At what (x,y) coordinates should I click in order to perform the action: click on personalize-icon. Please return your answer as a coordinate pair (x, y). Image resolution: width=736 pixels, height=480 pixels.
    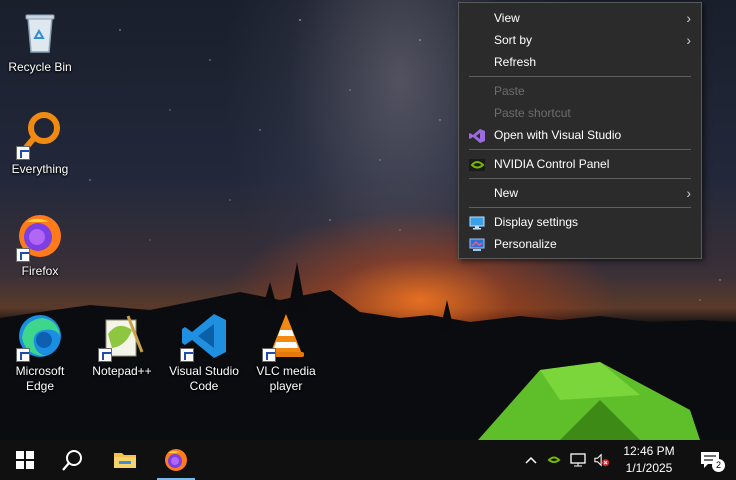
    Looking at the image, I should click on (477, 244).